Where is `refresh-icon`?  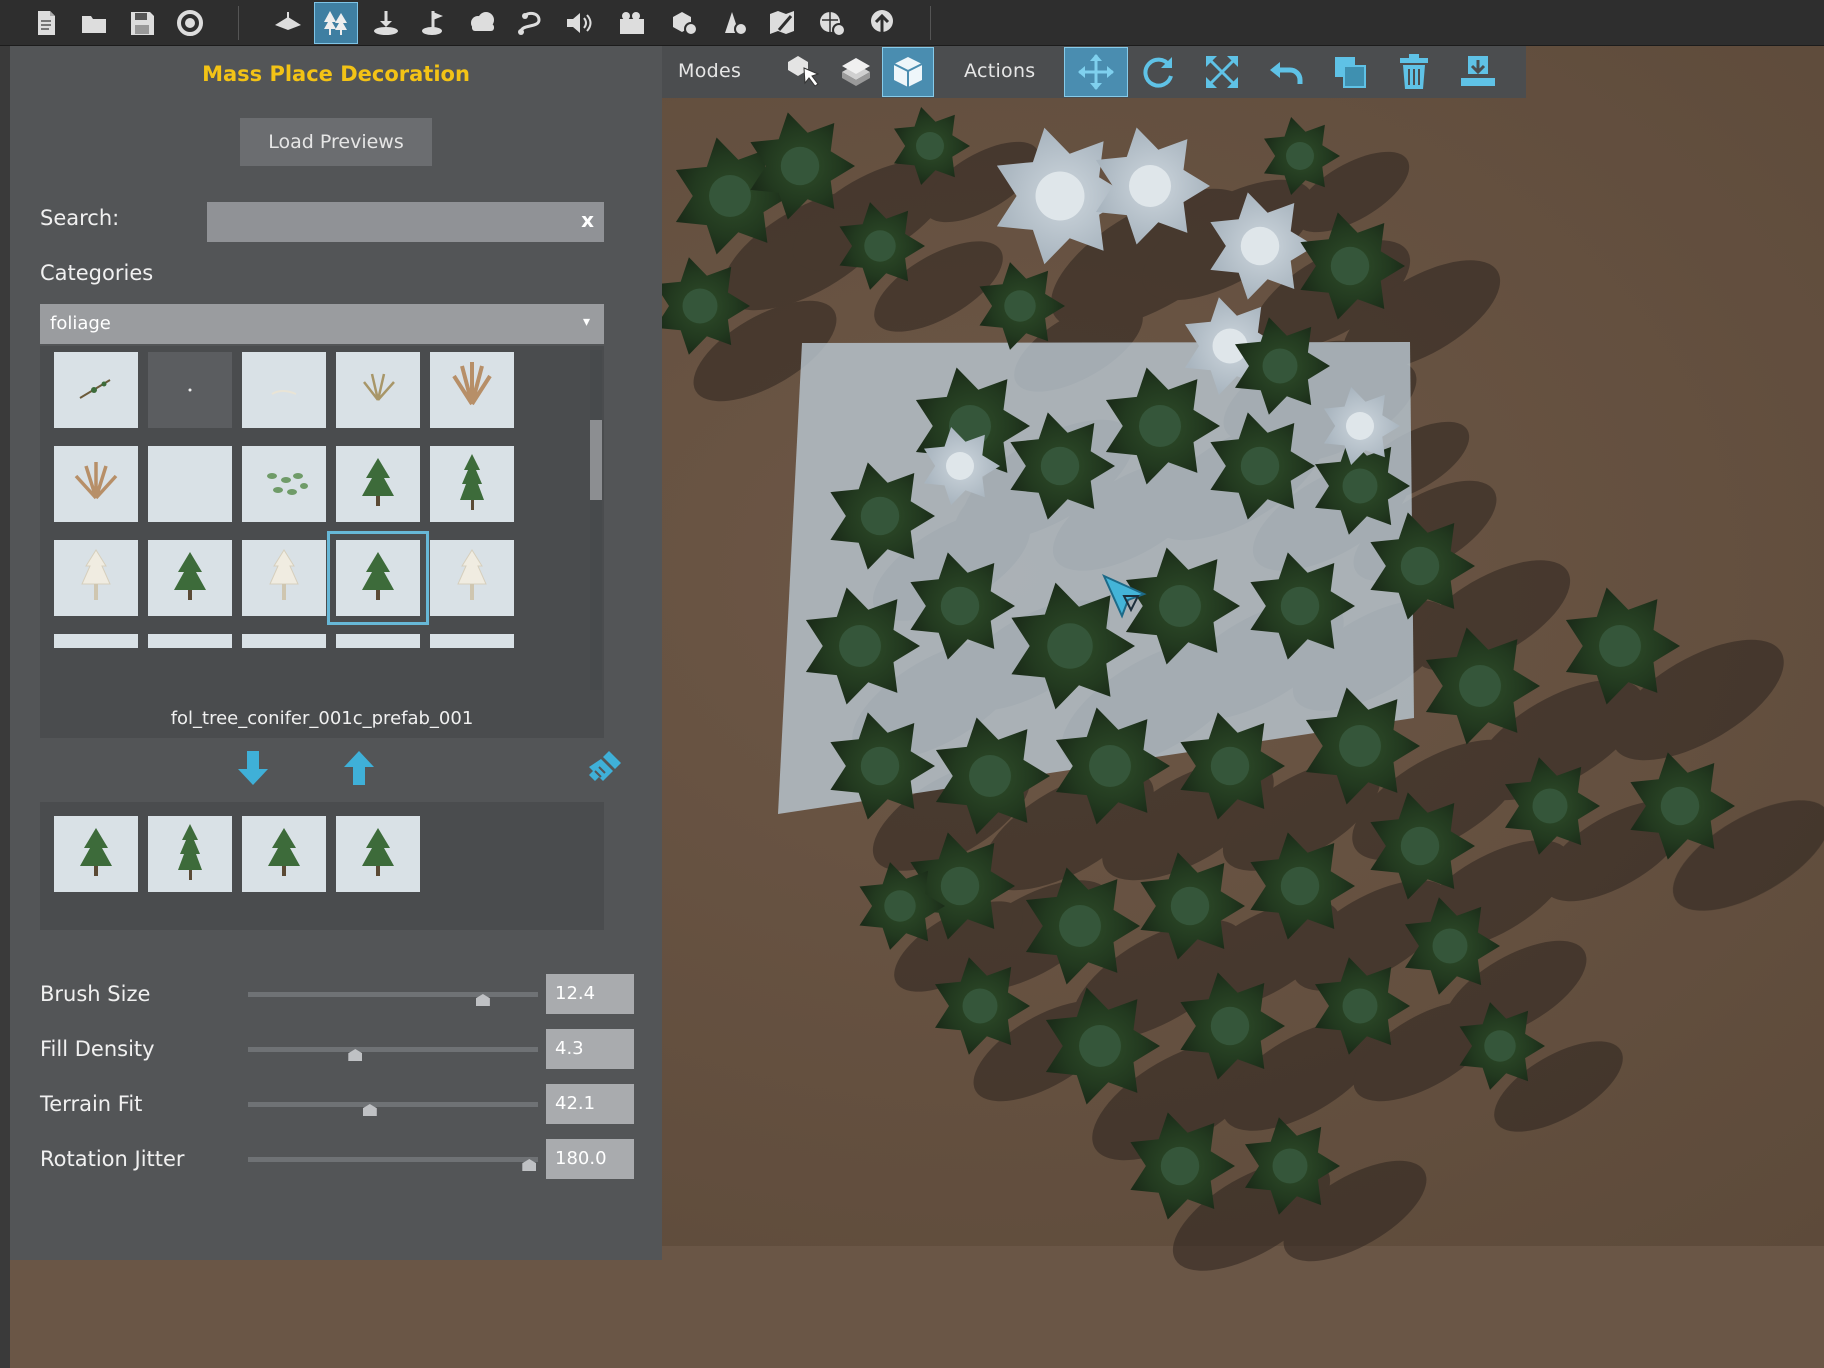
refresh-icon is located at coordinates (190, 23).